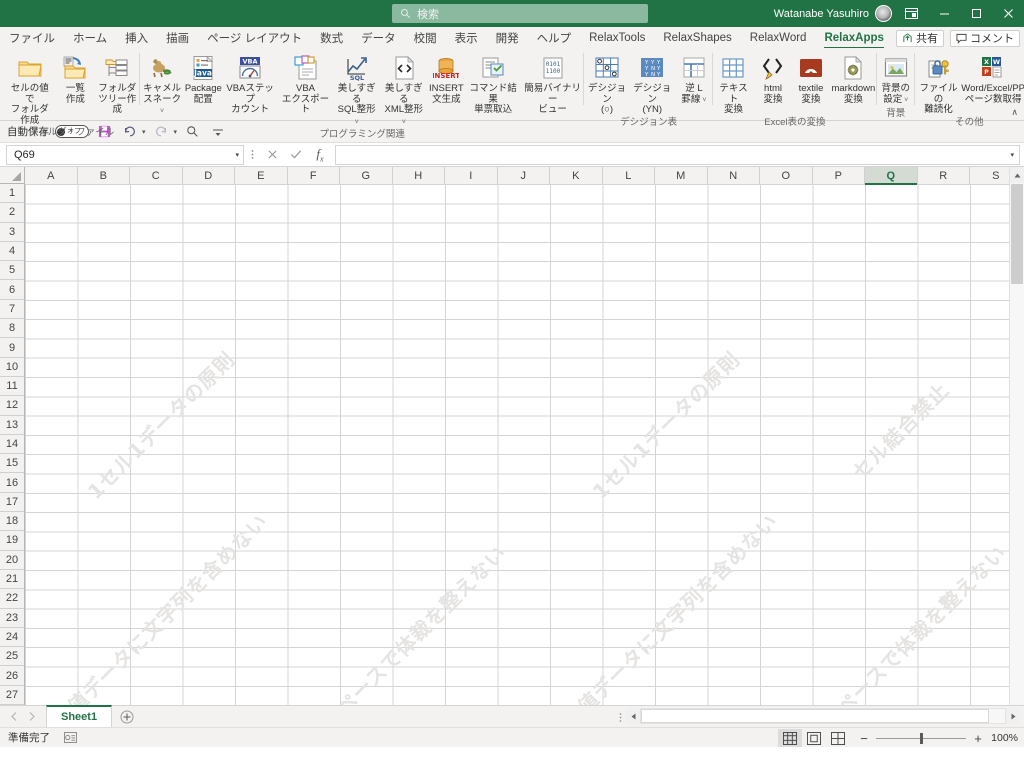 Image resolution: width=1024 pixels, height=757 pixels. I want to click on ribbon-button-folder: セルの値で フォルダ作成, so click(29, 89).